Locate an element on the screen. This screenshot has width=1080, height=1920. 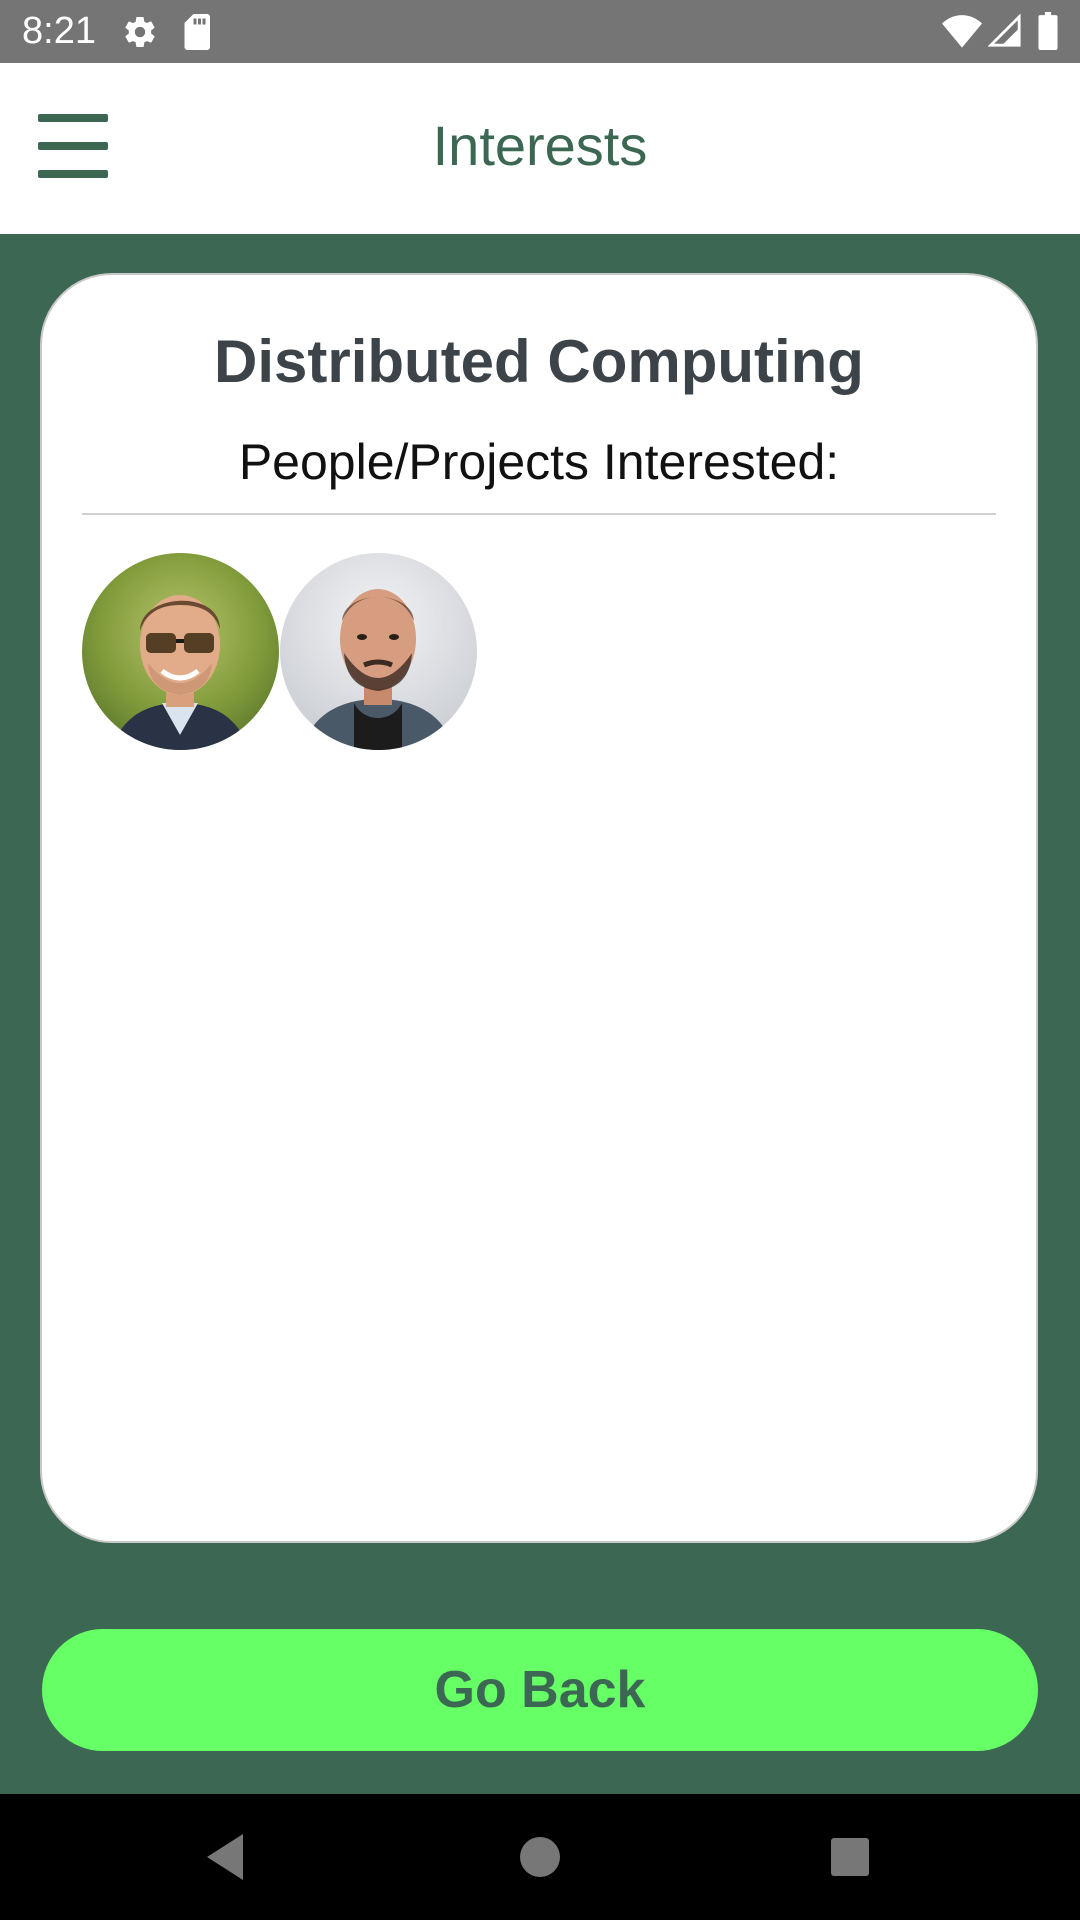
divider is located at coordinates (539, 514).